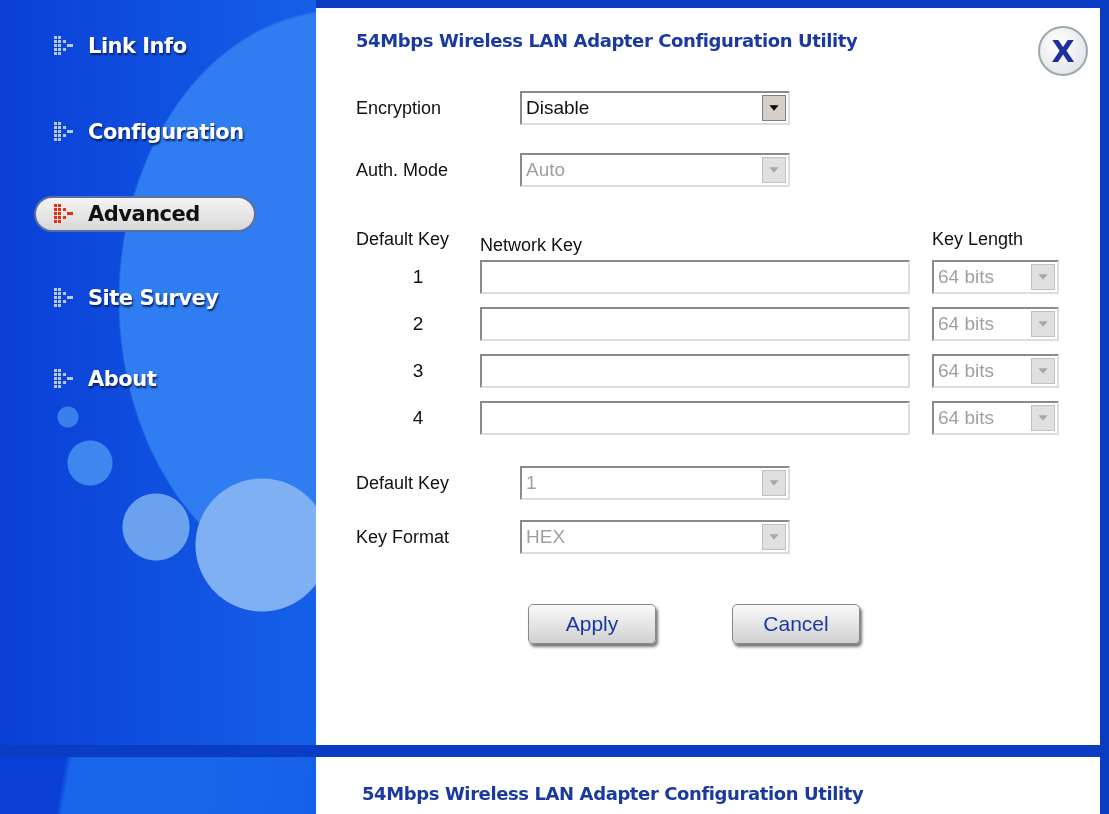 Image resolution: width=1109 pixels, height=814 pixels. I want to click on key-number: 4, so click(418, 418).